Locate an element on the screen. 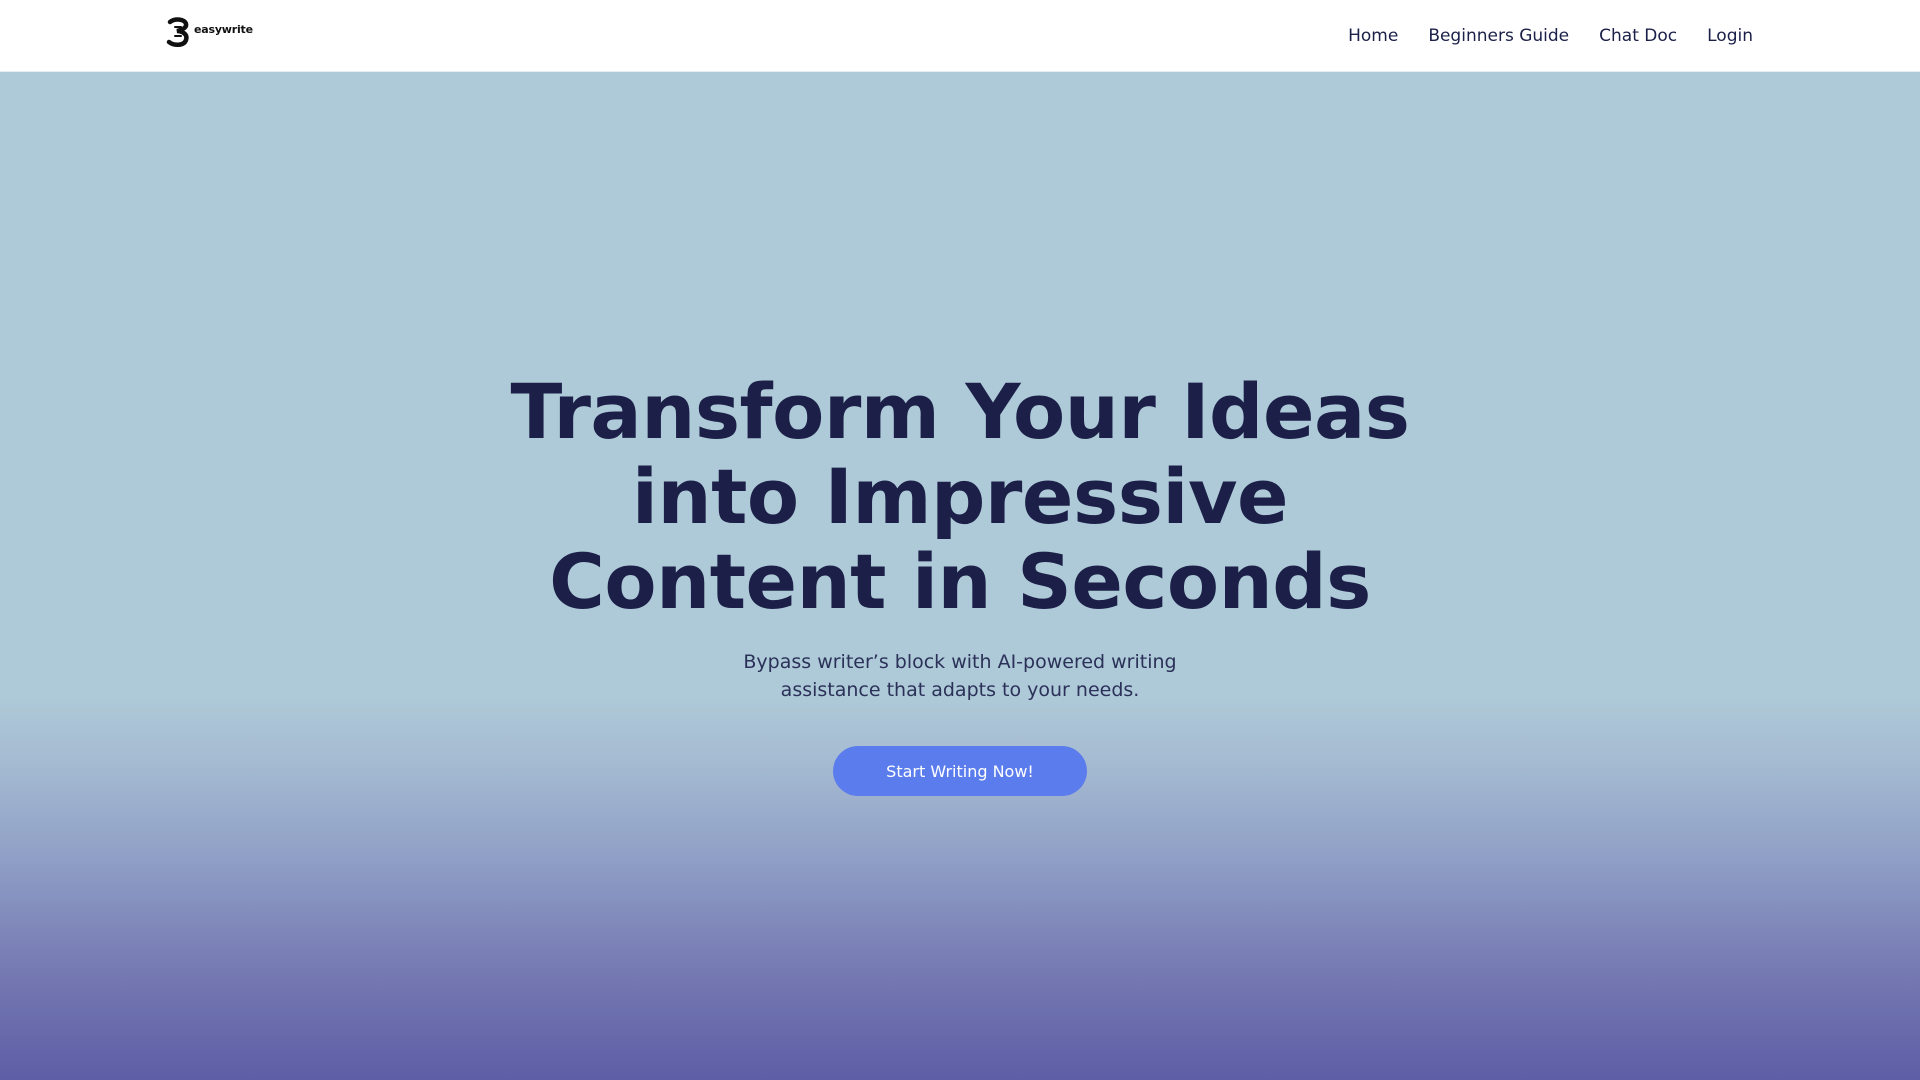 This screenshot has width=1920, height=1080. nav-link-chat-doc: Chat Doc is located at coordinates (1638, 36).